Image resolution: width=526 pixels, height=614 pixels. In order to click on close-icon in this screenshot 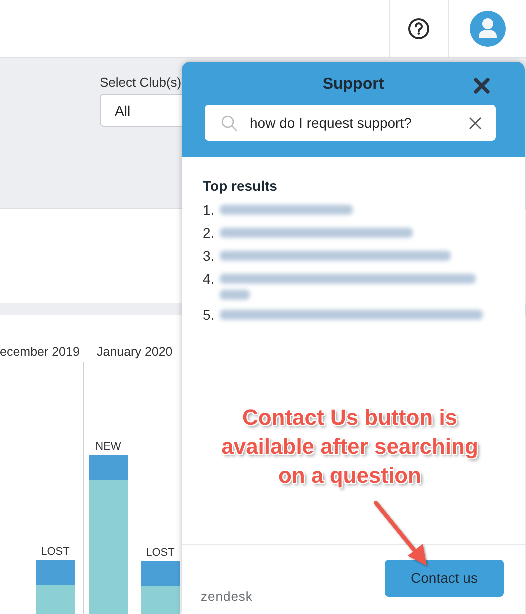, I will do `click(482, 86)`.